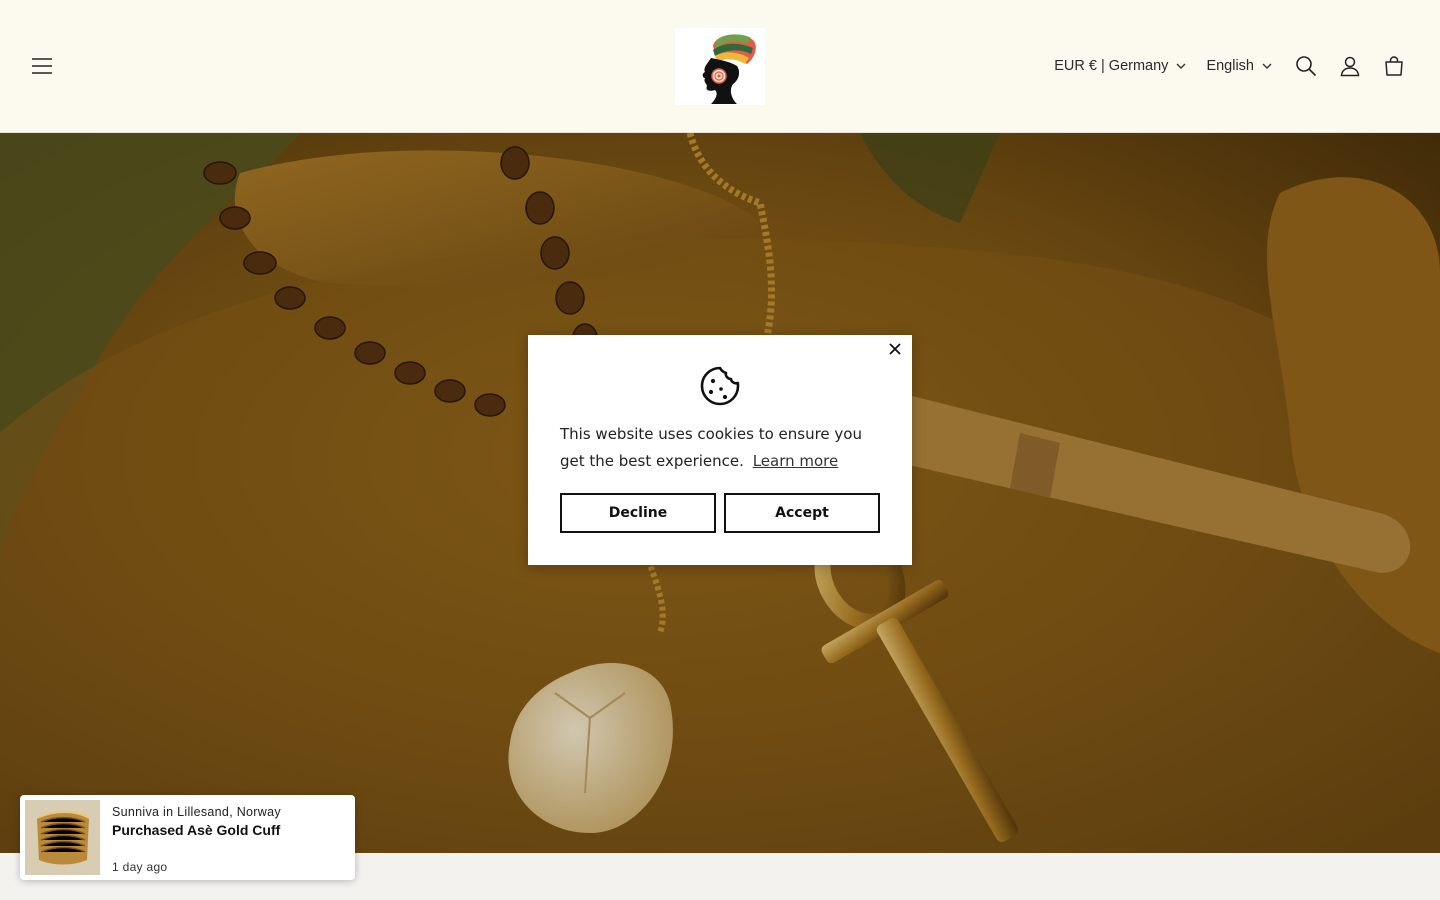  I want to click on header-actions: EUR € | Germany English, so click(1235, 66).